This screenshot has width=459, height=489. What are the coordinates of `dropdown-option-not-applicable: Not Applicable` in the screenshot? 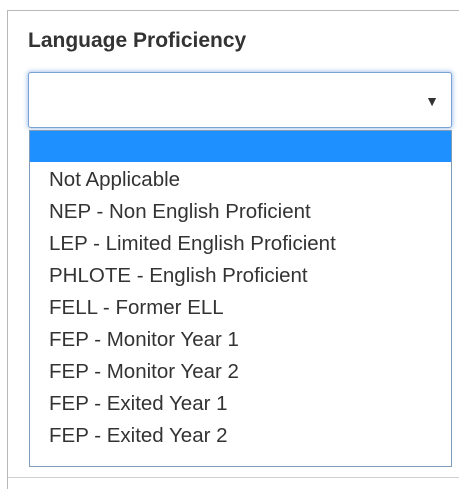 It's located at (240, 180).